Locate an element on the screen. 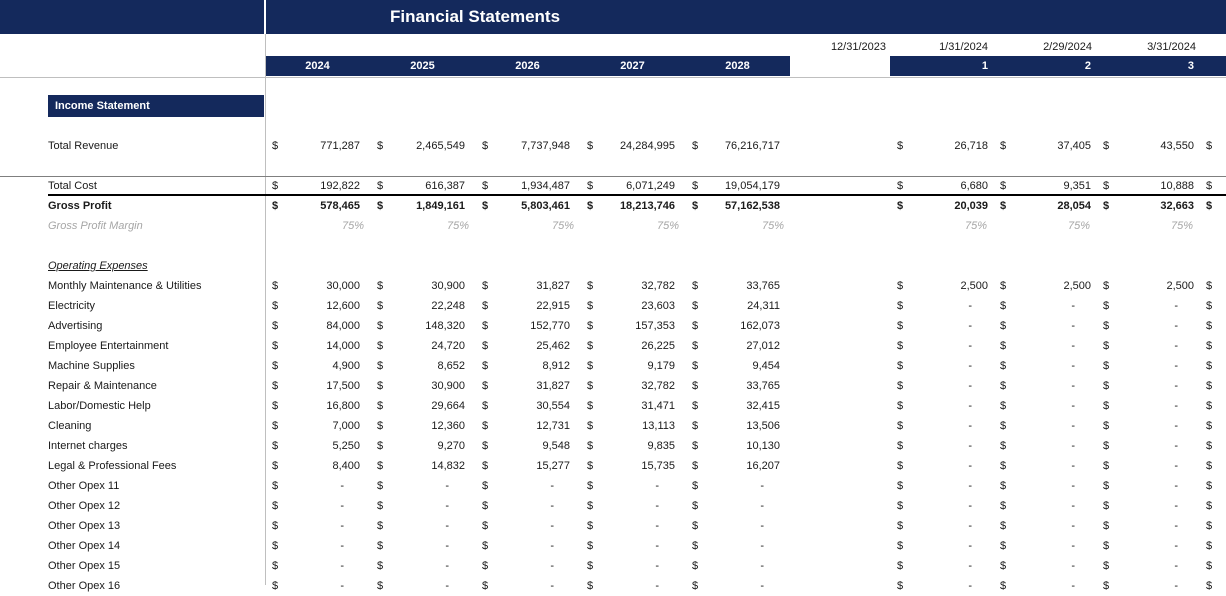  cell-annual: $23,603 is located at coordinates (632, 306).